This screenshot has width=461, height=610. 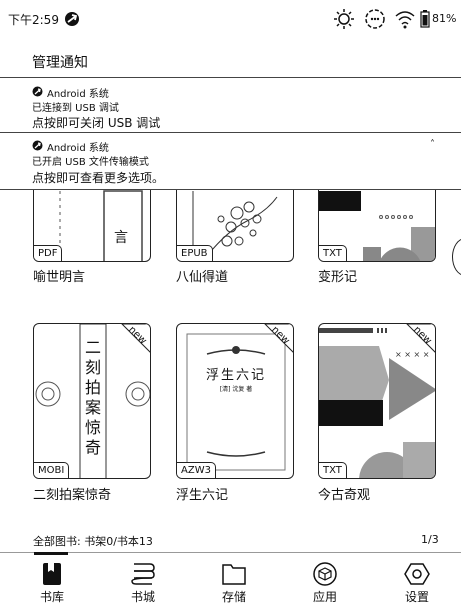 I want to click on cube-icon, so click(x=325, y=574).